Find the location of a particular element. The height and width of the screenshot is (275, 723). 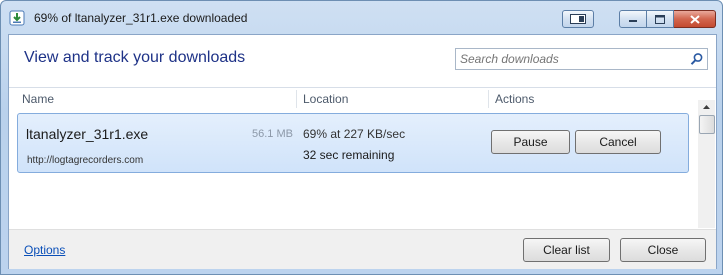

title-bar: 69% of ltanalyzer_31r1.exe downloaded is located at coordinates (361, 18).